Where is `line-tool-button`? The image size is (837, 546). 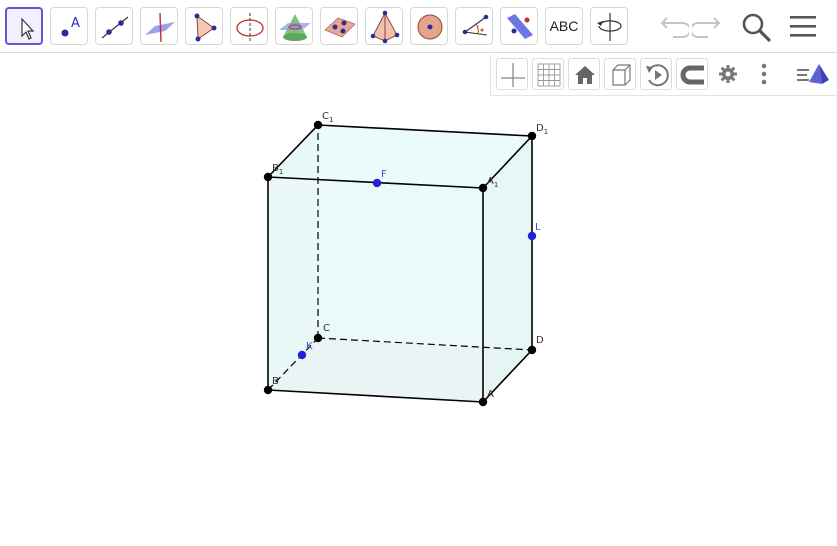 line-tool-button is located at coordinates (114, 26).